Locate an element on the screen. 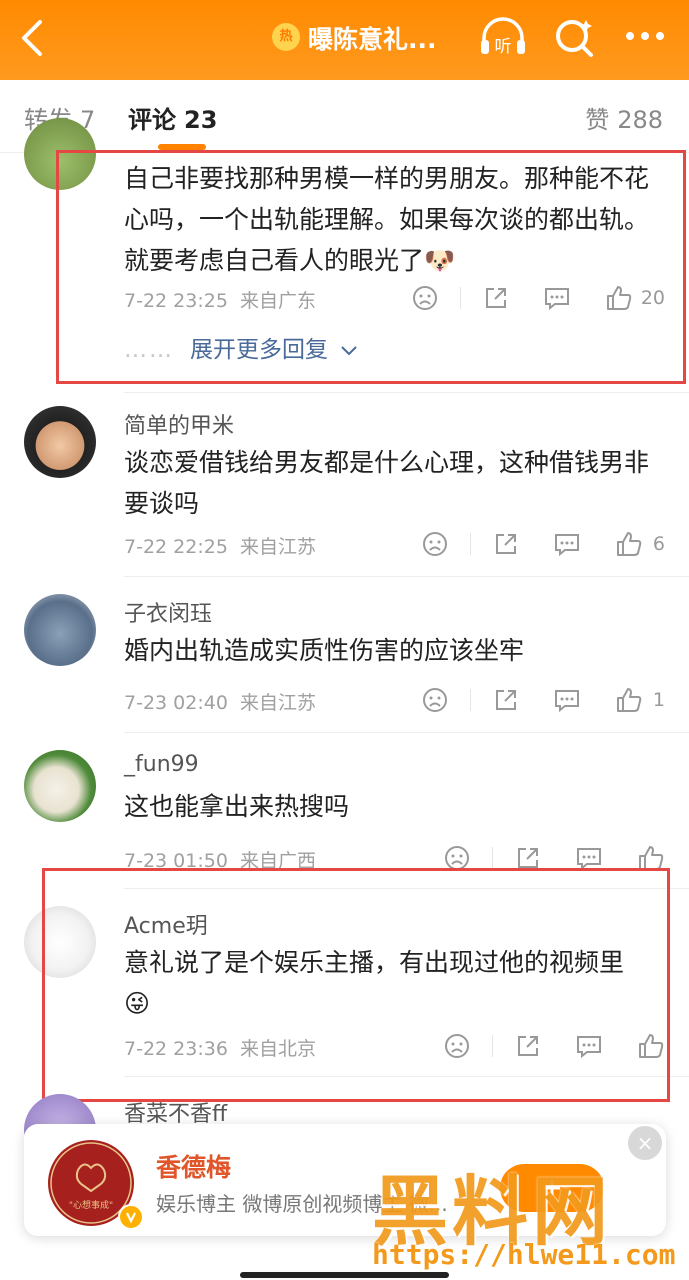  listen-label: 听 is located at coordinates (503, 47).